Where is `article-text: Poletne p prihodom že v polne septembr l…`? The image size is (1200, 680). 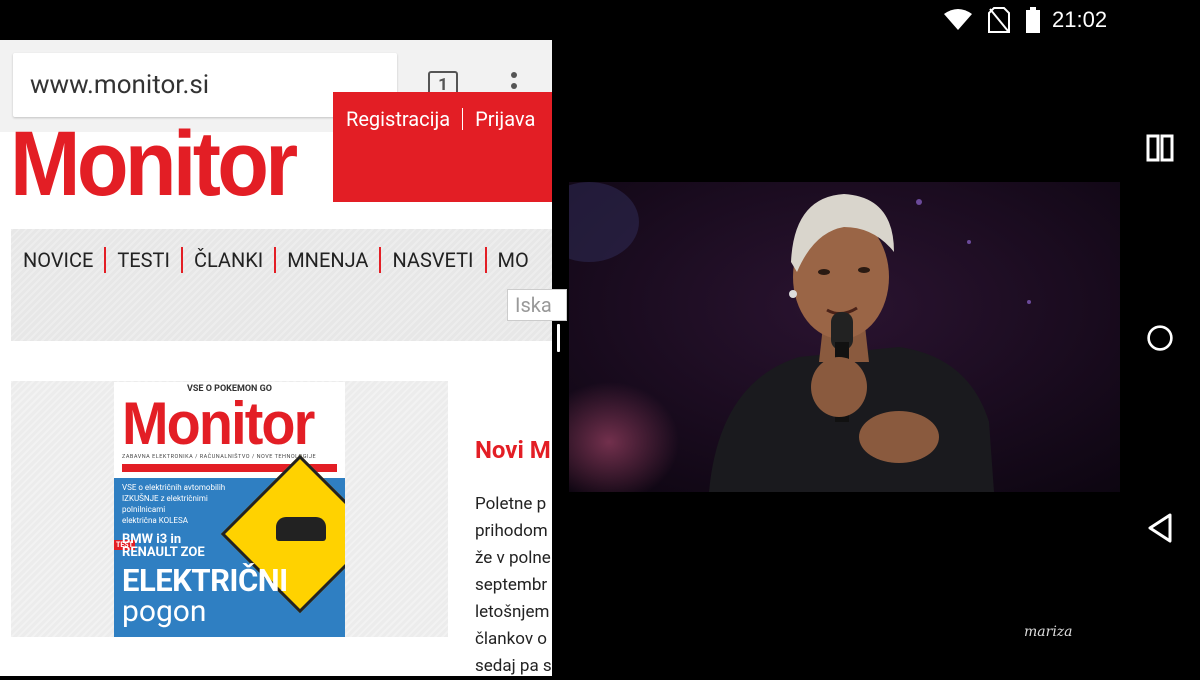
article-text: Poletne p prihodom že v polne septembr l… is located at coordinates (513, 585).